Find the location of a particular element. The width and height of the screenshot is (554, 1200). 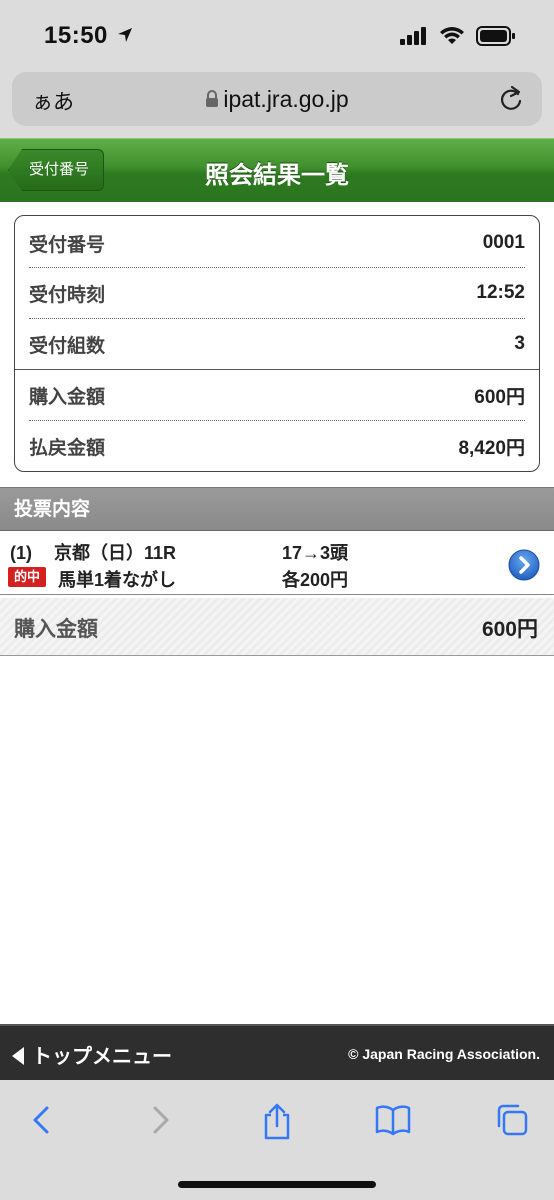

bet-type: 馬単1着ながし is located at coordinates (117, 580).